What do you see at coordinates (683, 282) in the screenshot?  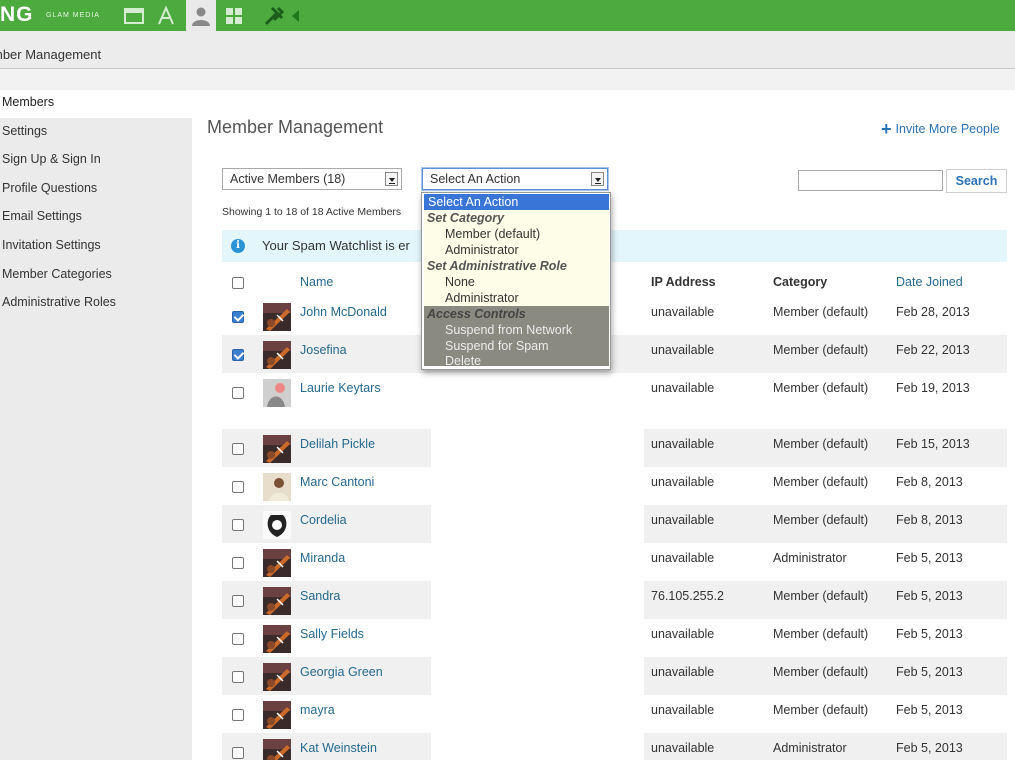 I see `column-header-ip: IP Address` at bounding box center [683, 282].